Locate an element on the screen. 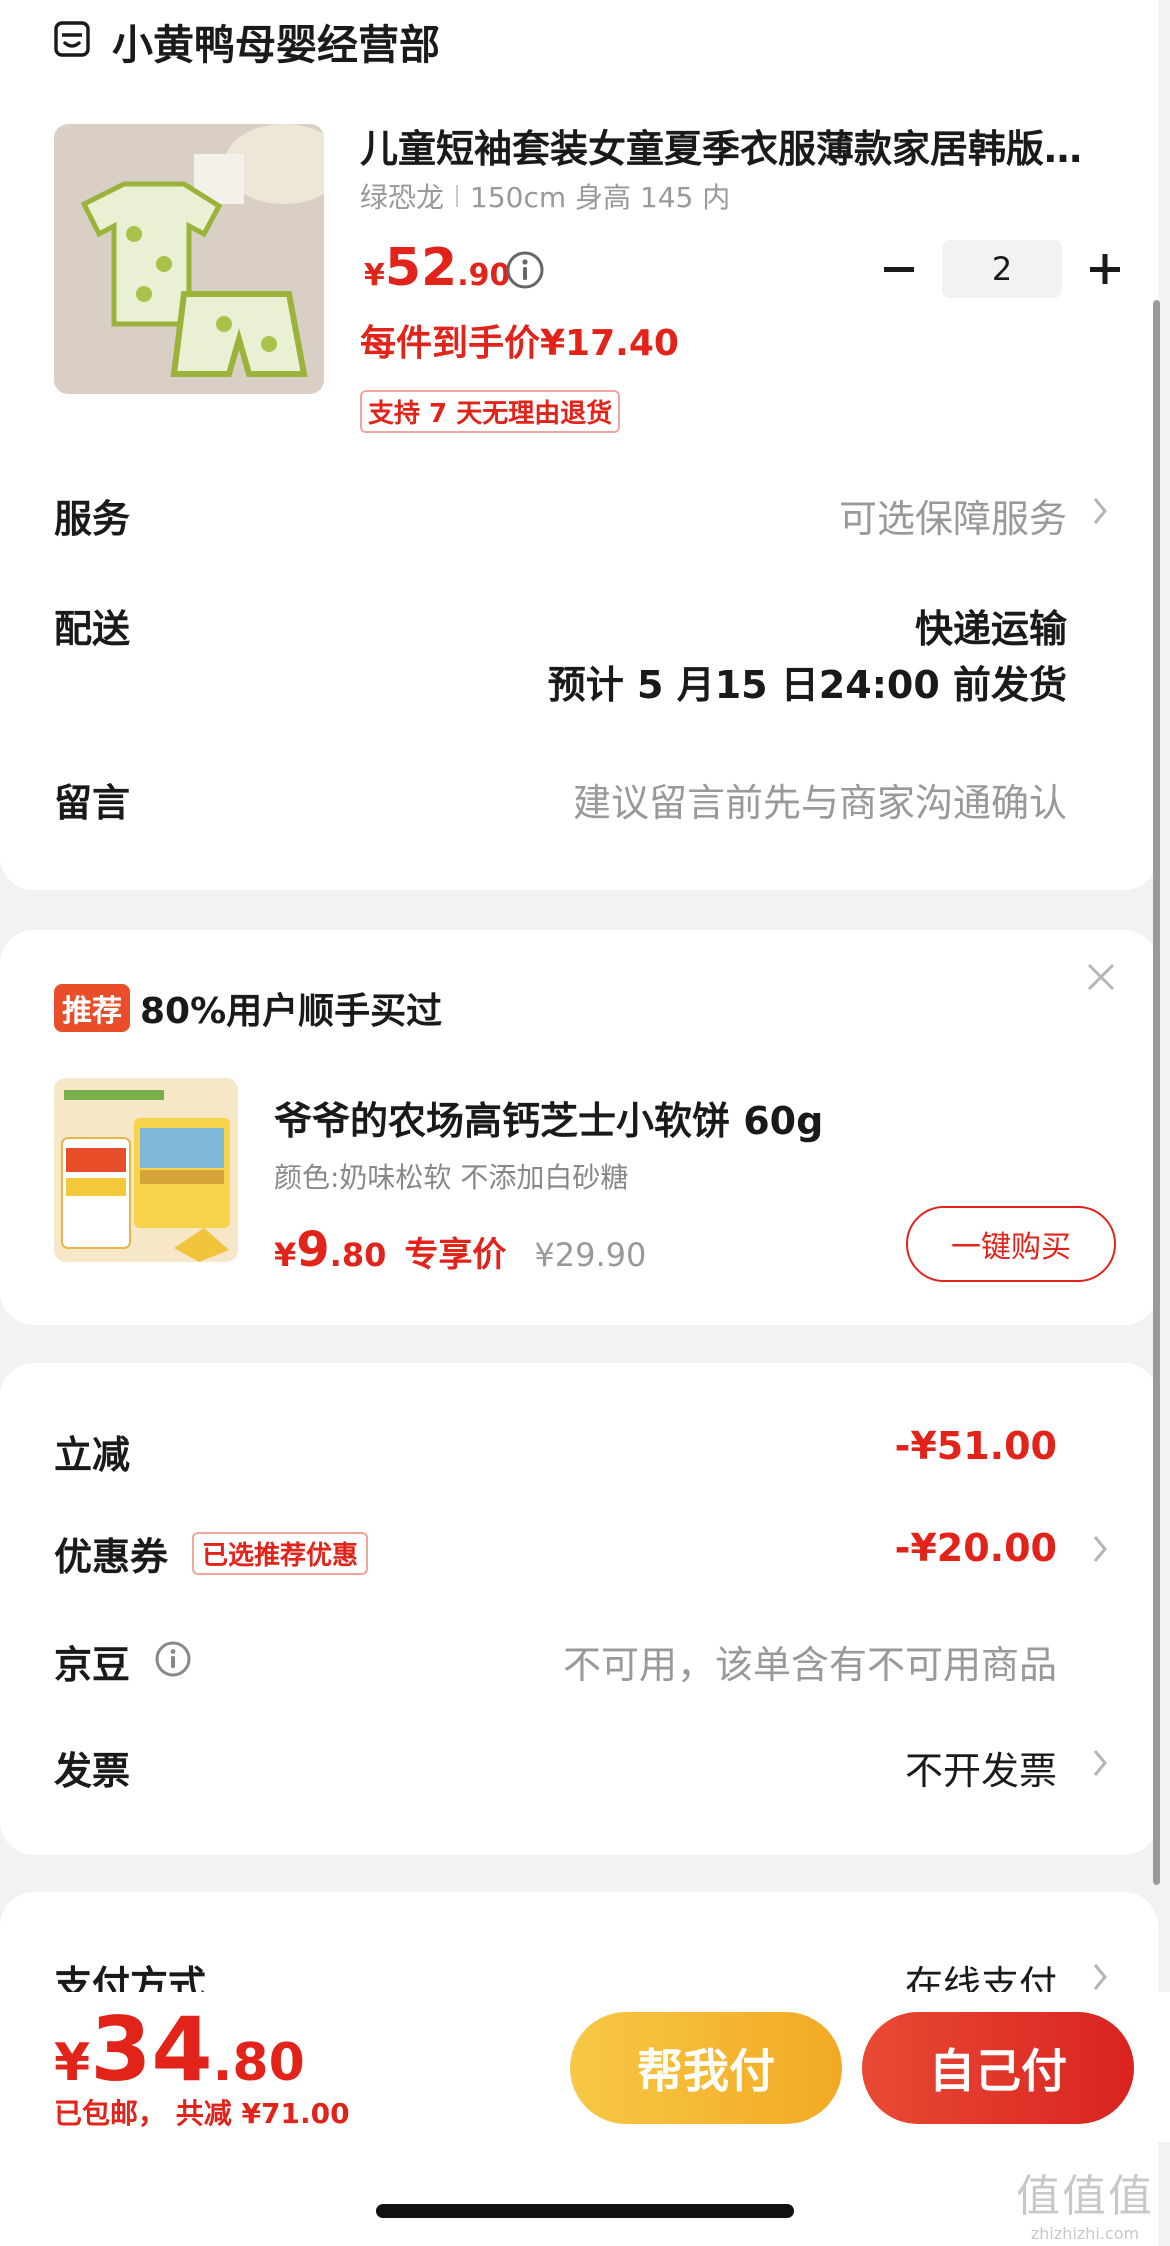 The width and height of the screenshot is (1170, 2246). delivery-label: 配送 is located at coordinates (92, 629).